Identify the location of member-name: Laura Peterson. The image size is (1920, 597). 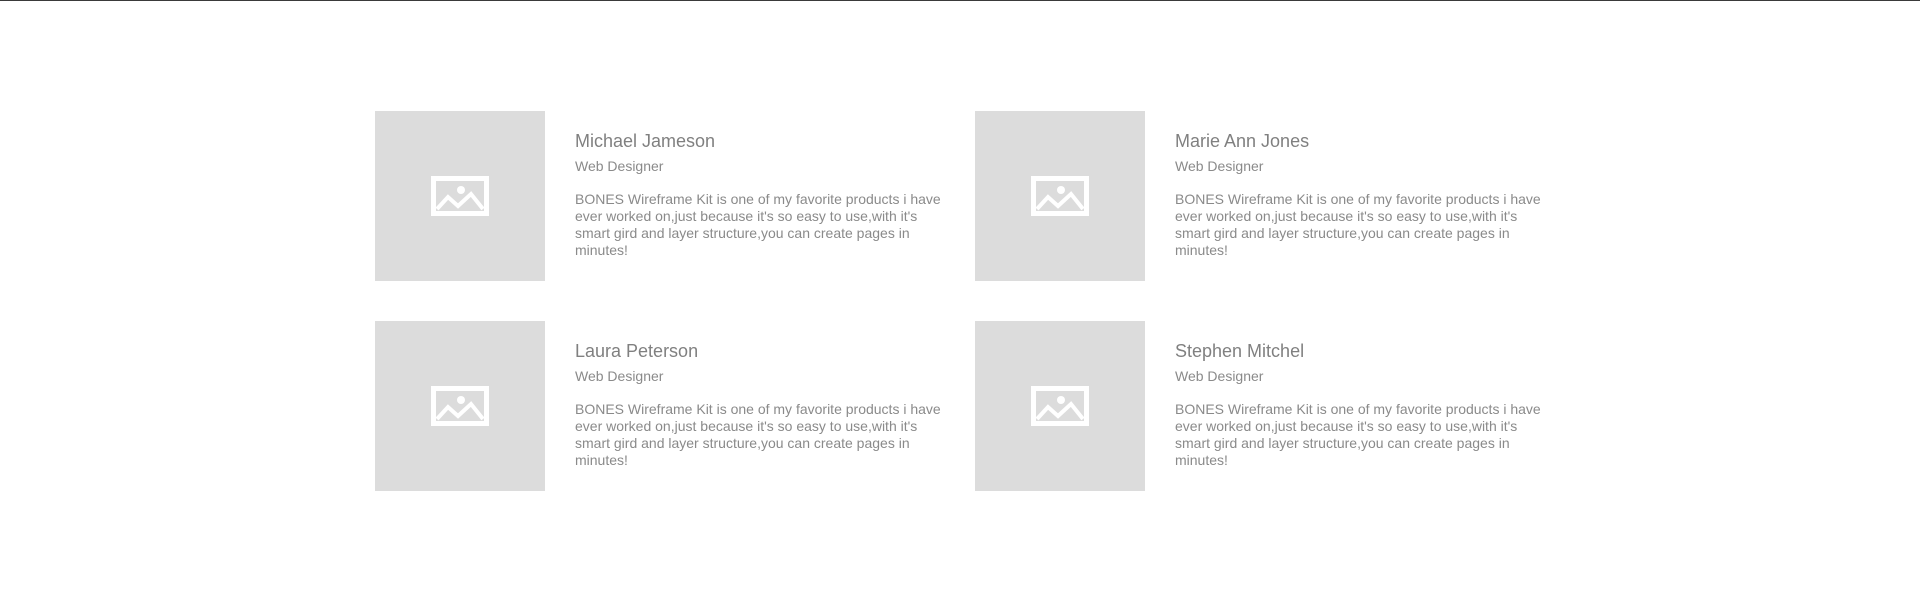
(637, 351).